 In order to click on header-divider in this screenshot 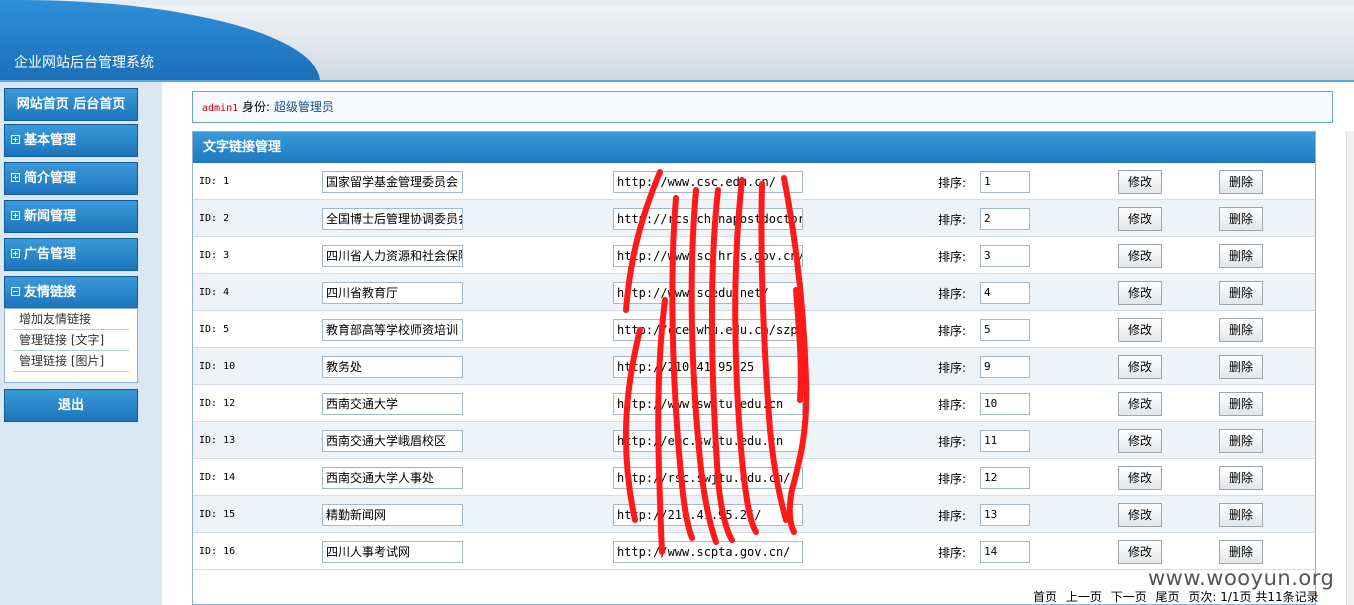, I will do `click(677, 81)`.